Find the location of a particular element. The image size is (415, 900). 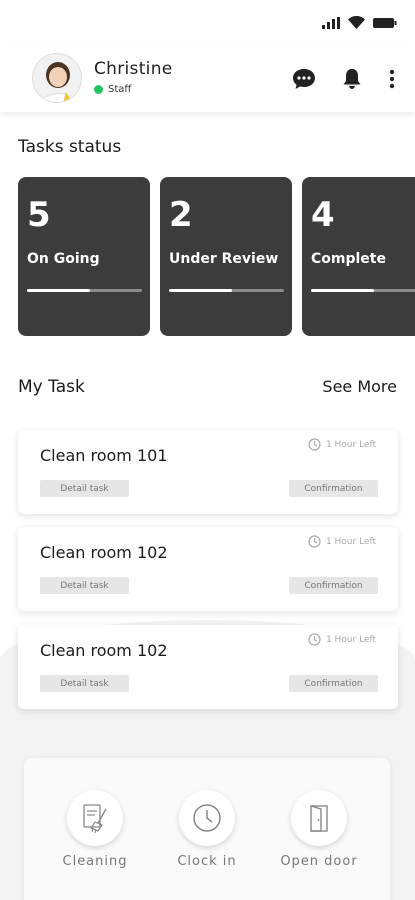

status-card-on-going: 5 On Going is located at coordinates (84, 256).